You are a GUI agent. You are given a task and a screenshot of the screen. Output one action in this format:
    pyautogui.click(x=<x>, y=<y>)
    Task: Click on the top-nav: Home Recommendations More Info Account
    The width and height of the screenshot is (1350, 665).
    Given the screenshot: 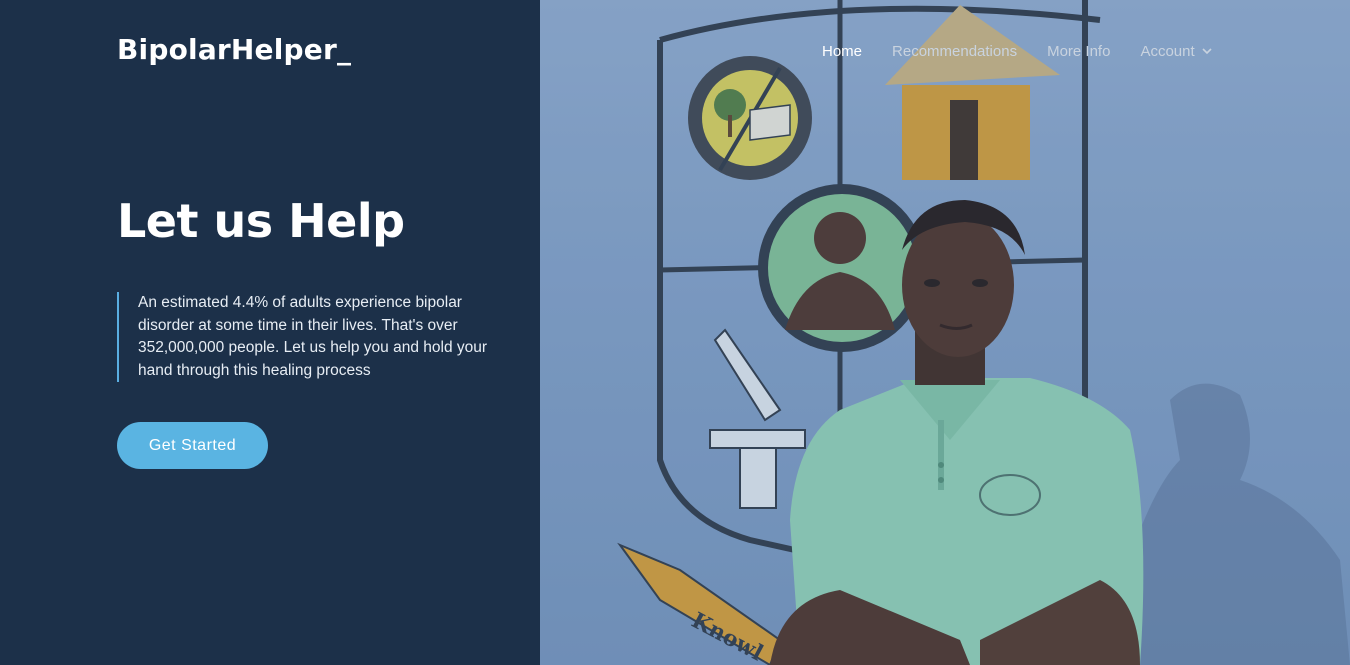 What is the action you would take?
    pyautogui.click(x=1032, y=51)
    